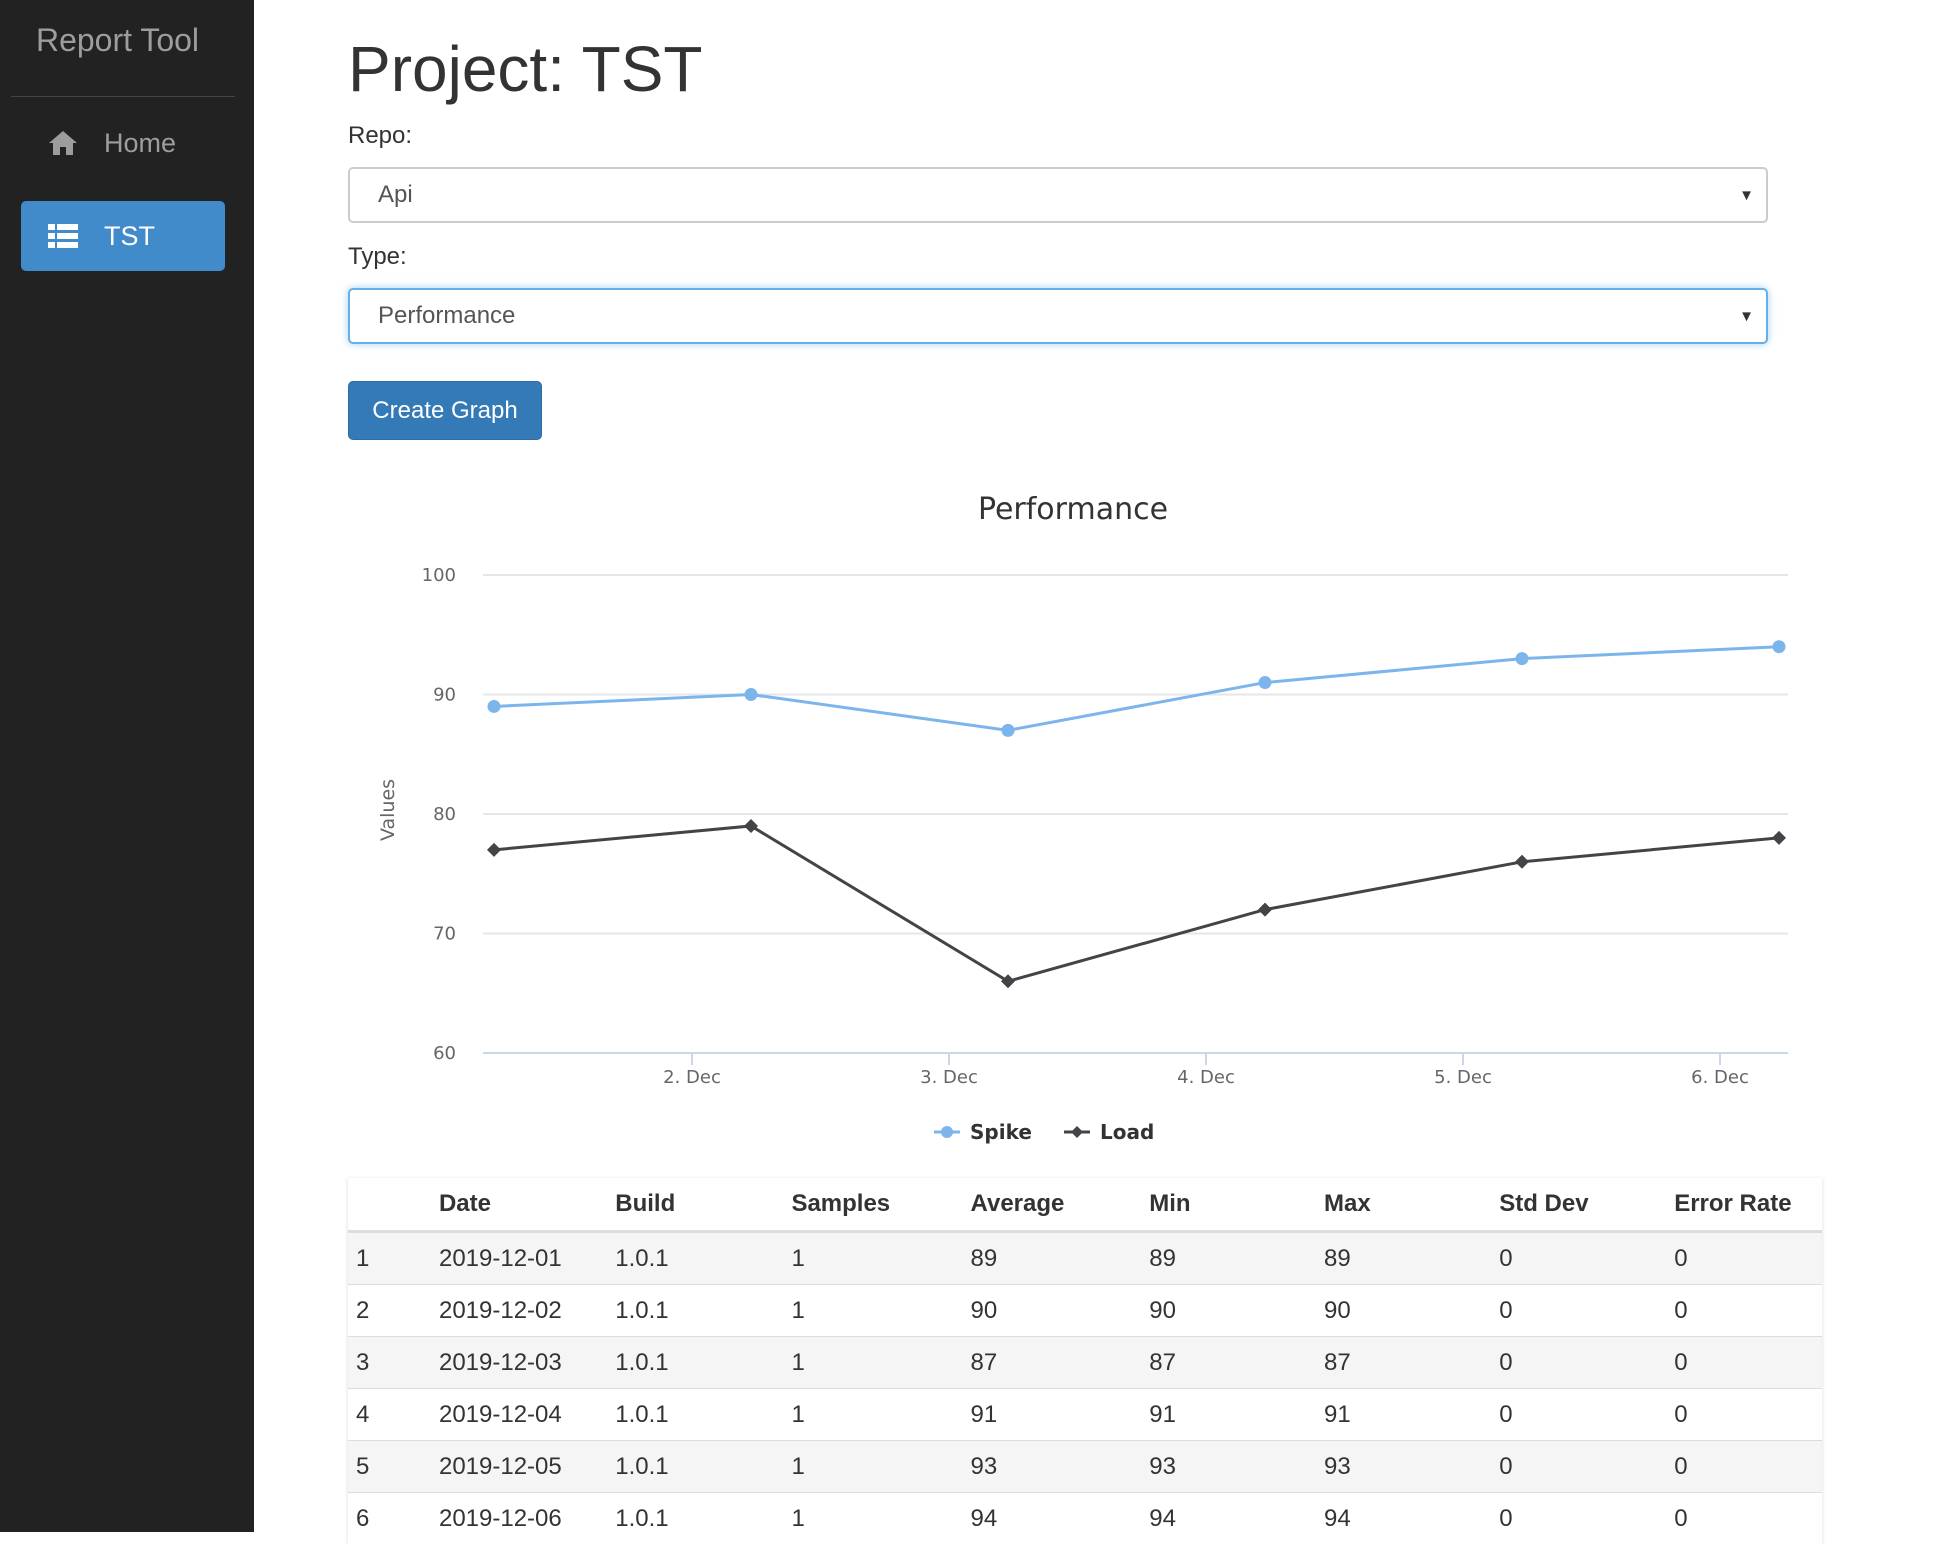 The height and width of the screenshot is (1544, 1944). Describe the element at coordinates (1228, 1205) in the screenshot. I see `column-header: Min` at that location.